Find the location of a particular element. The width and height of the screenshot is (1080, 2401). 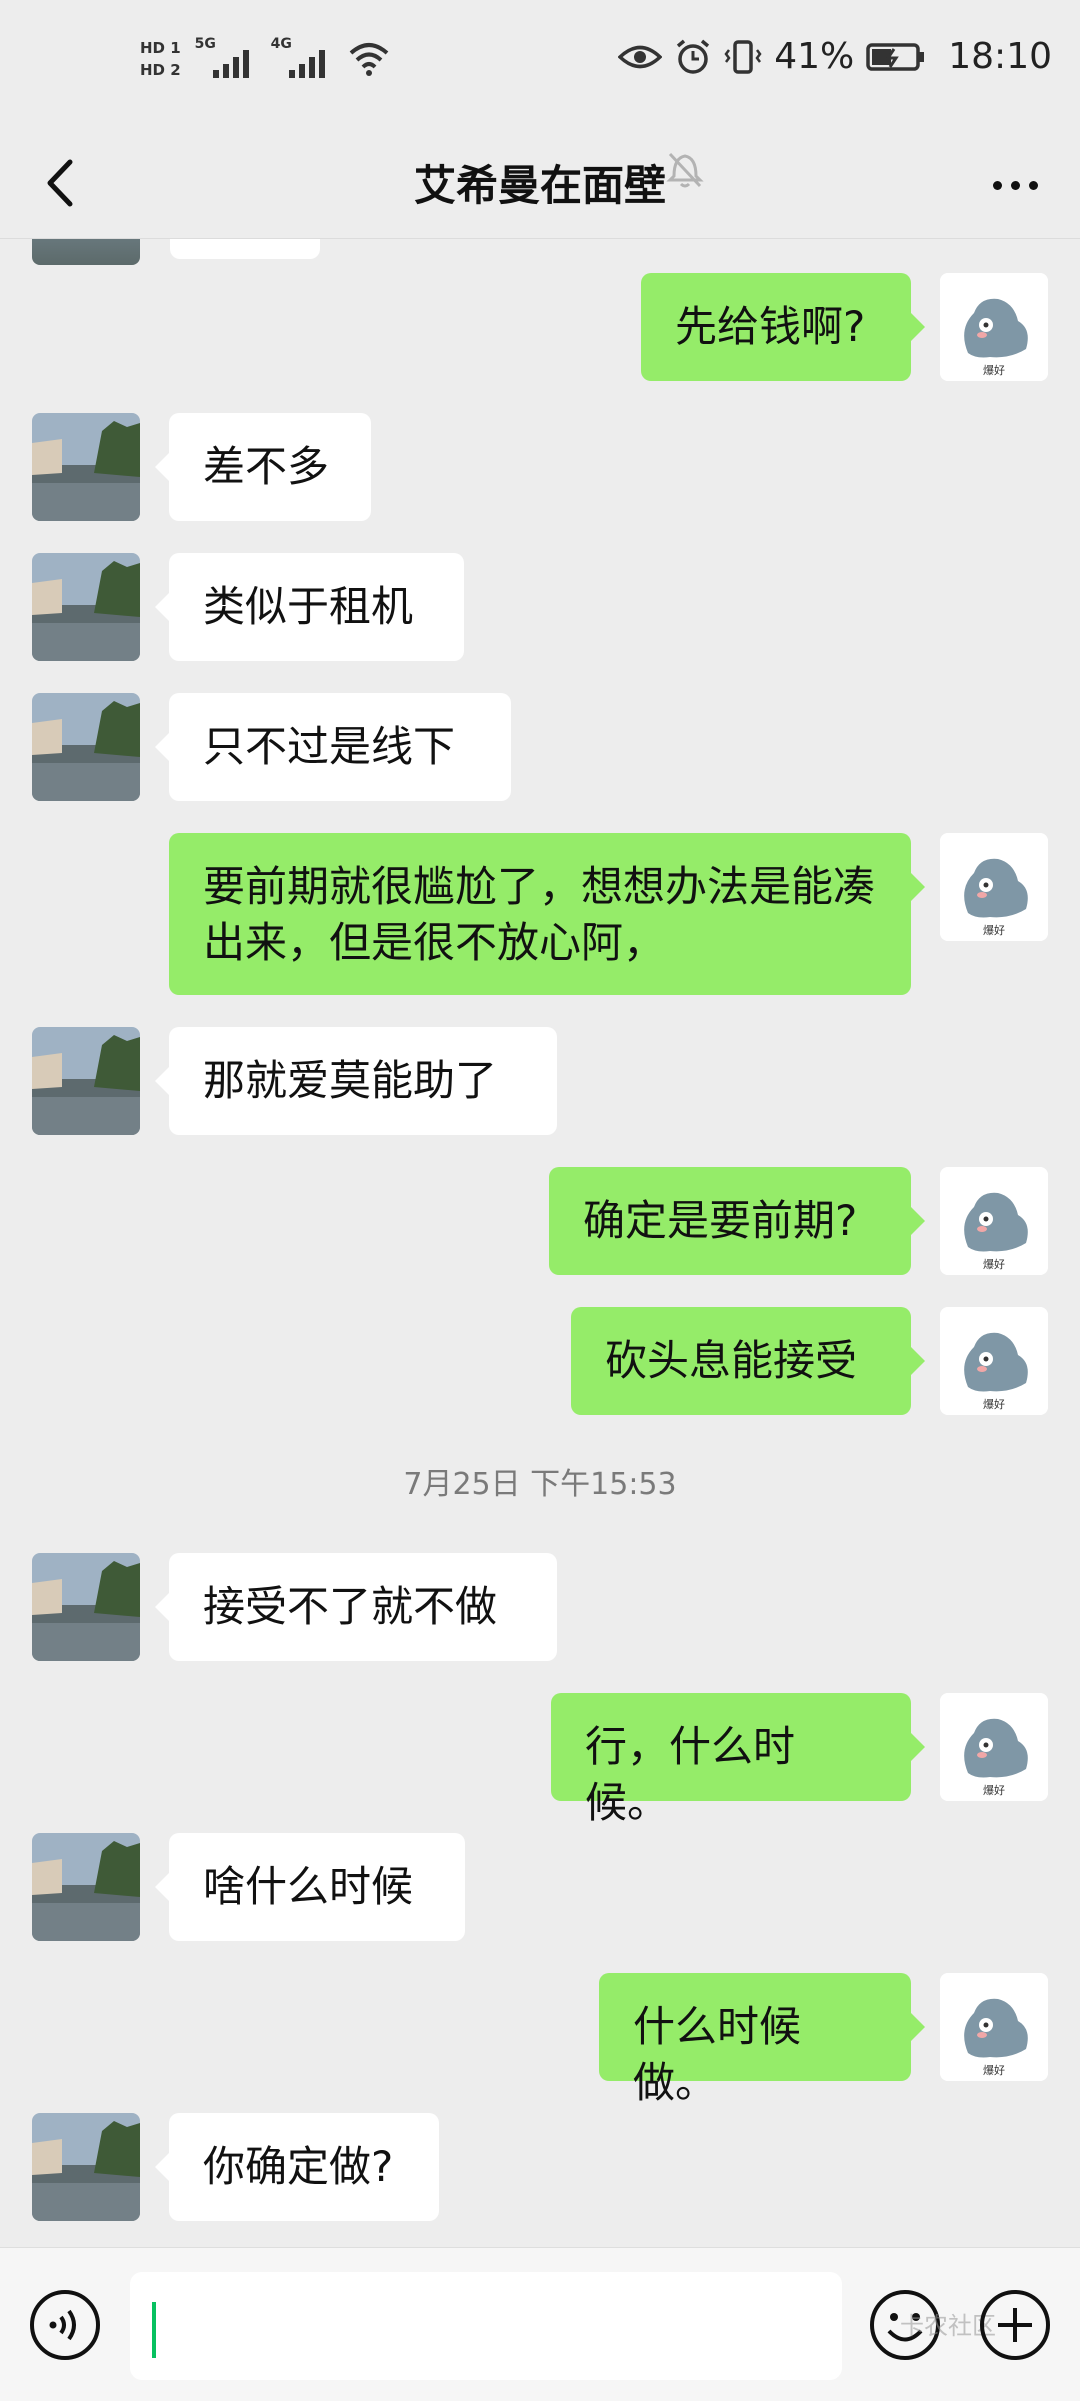

received-message: 那就爱莫能助了 is located at coordinates (540, 1081).